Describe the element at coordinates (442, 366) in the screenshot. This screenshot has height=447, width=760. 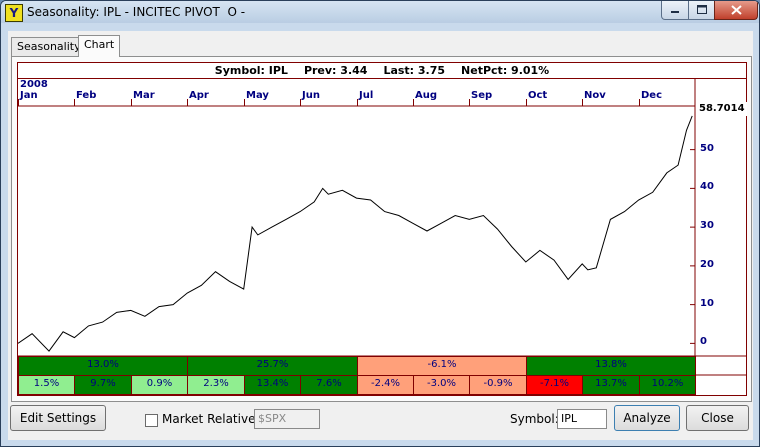
I see `quarter-return-q3: -6.1%` at that location.